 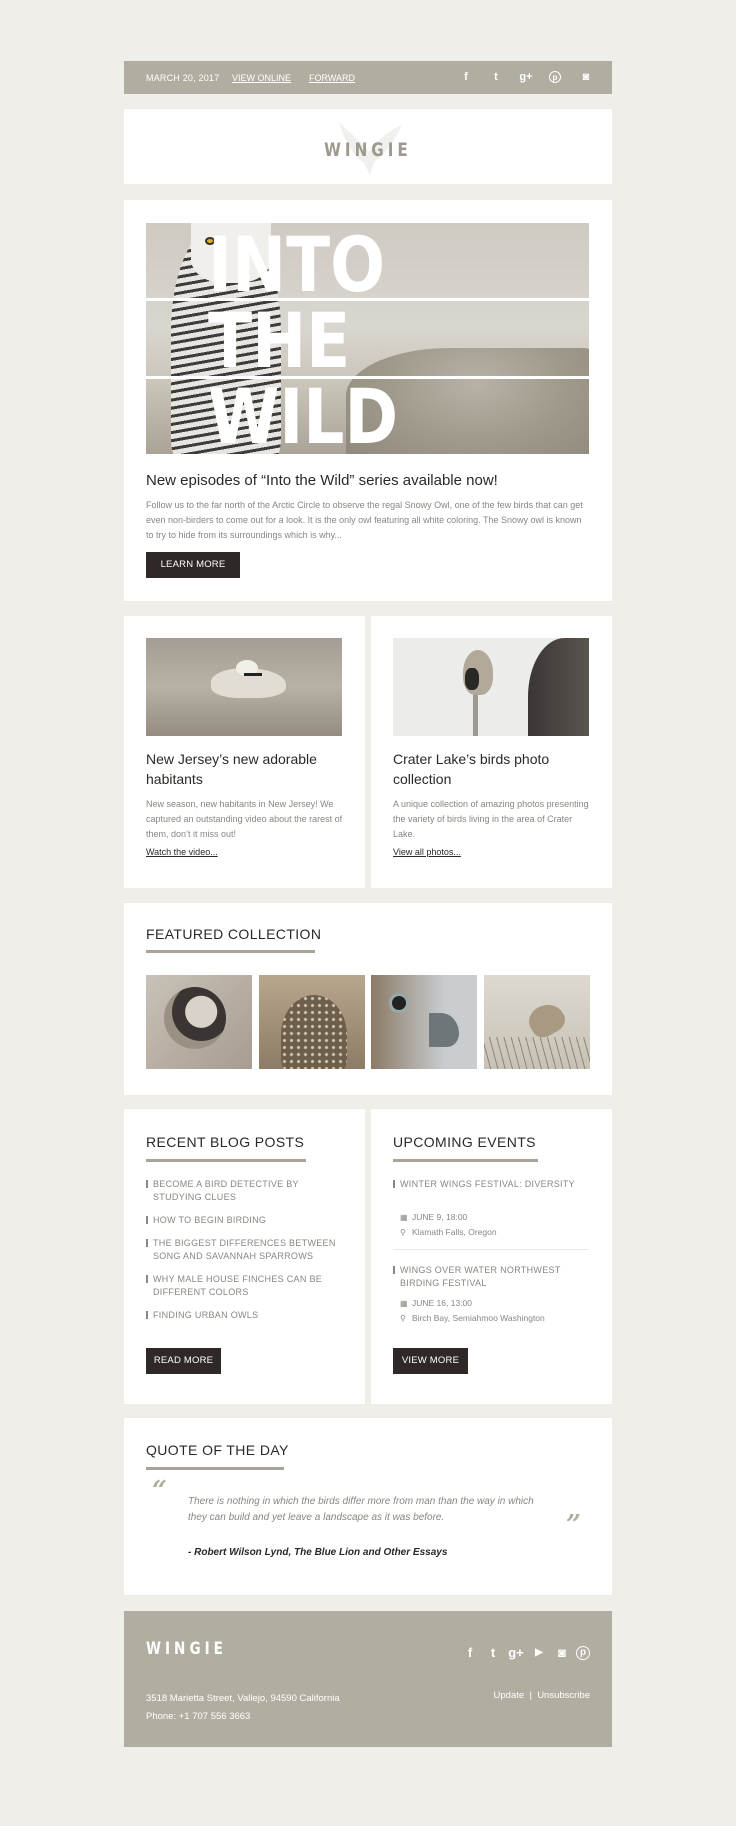 I want to click on event-date-text: JUNE 16, 13:00, so click(x=442, y=1303).